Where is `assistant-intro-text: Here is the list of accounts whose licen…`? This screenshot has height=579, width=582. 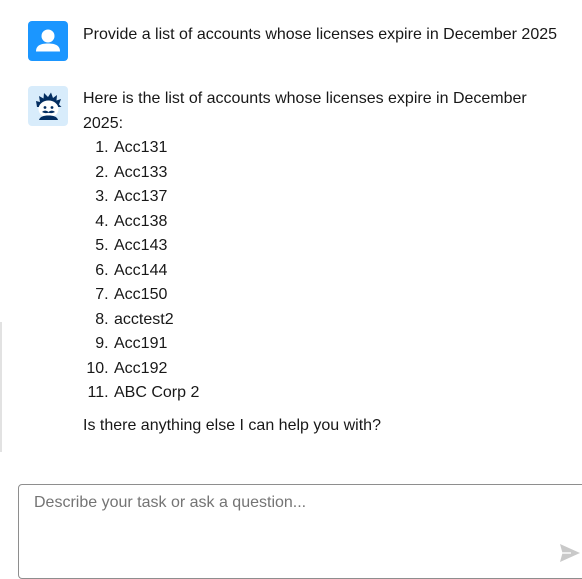
assistant-intro-text: Here is the list of accounts whose licen… is located at coordinates (305, 111).